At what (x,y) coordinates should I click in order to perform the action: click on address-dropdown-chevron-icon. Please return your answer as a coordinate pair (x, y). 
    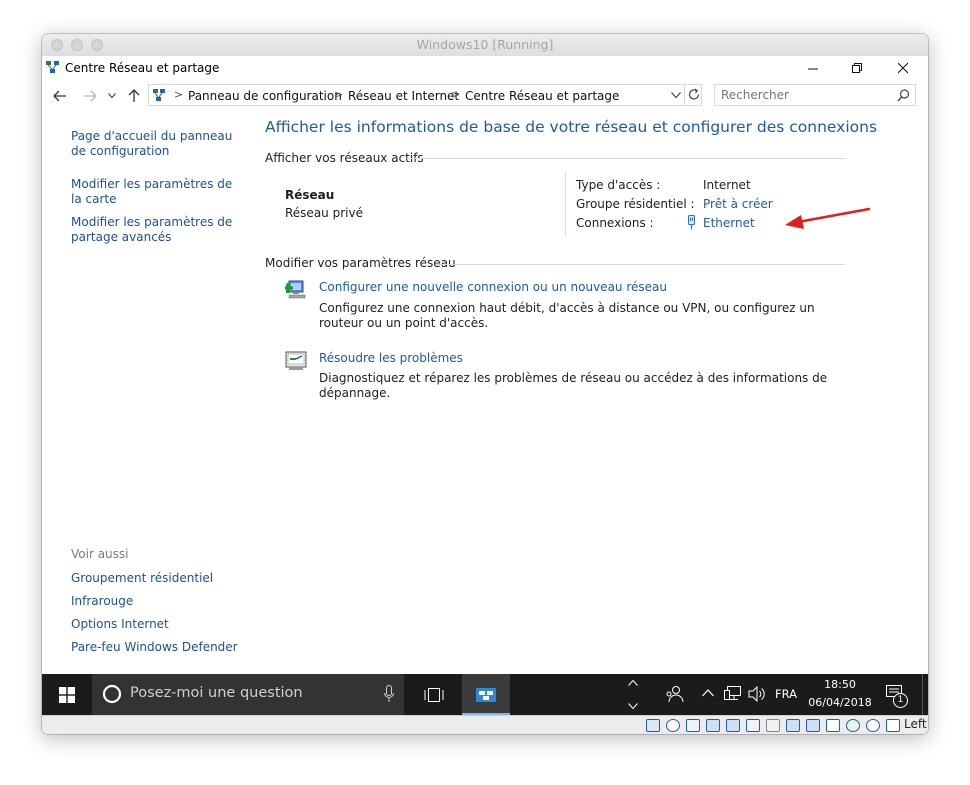
    Looking at the image, I should click on (676, 95).